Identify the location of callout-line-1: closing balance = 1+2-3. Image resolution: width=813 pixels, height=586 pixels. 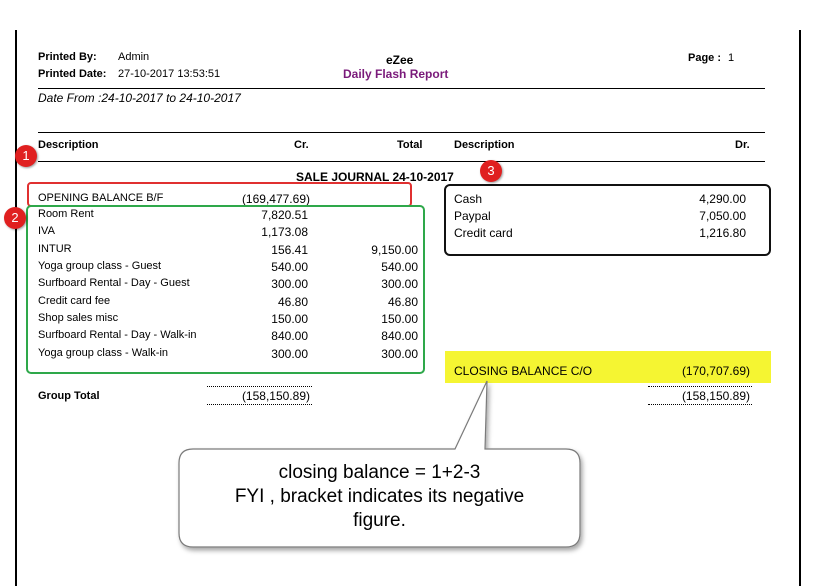
(379, 472).